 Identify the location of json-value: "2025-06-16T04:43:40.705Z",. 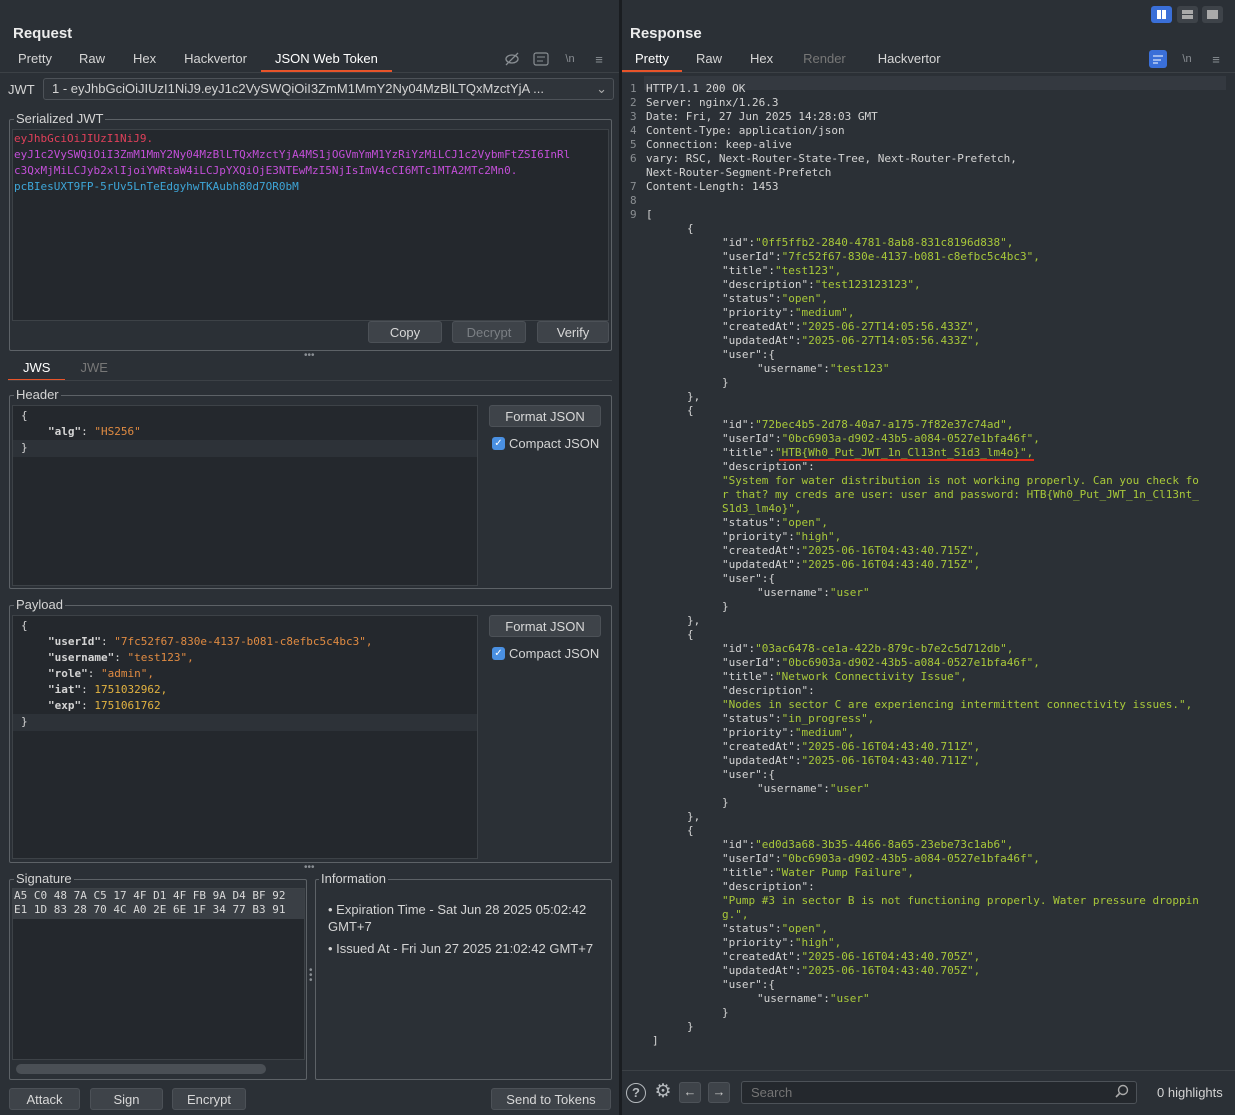
(891, 956).